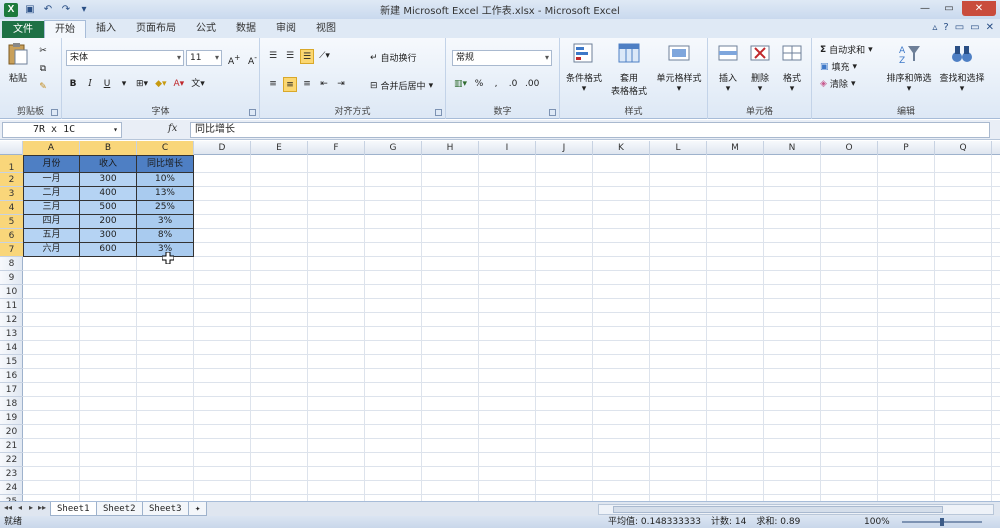 The height and width of the screenshot is (528, 1000). What do you see at coordinates (837, 84) in the screenshot?
I see `clear-button: ◈ 清除 ▾` at bounding box center [837, 84].